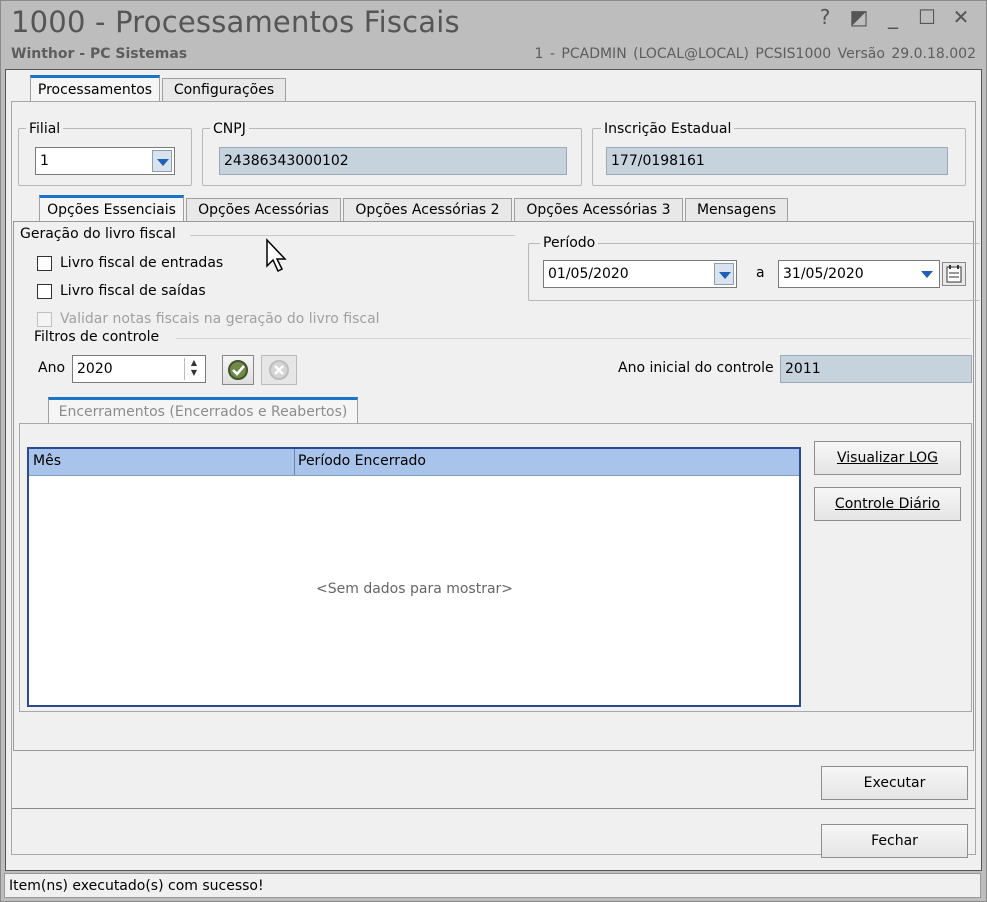 This screenshot has width=987, height=902. Describe the element at coordinates (44, 161) in the screenshot. I see `filial-value: 1` at that location.